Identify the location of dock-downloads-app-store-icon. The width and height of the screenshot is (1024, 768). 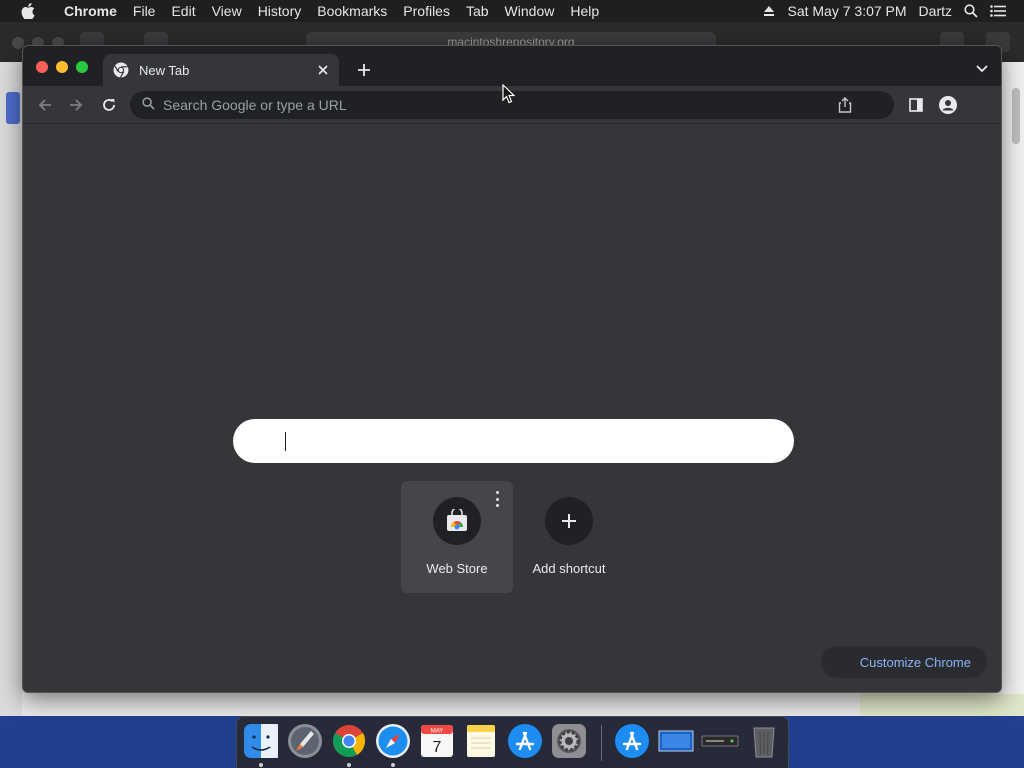
(632, 741).